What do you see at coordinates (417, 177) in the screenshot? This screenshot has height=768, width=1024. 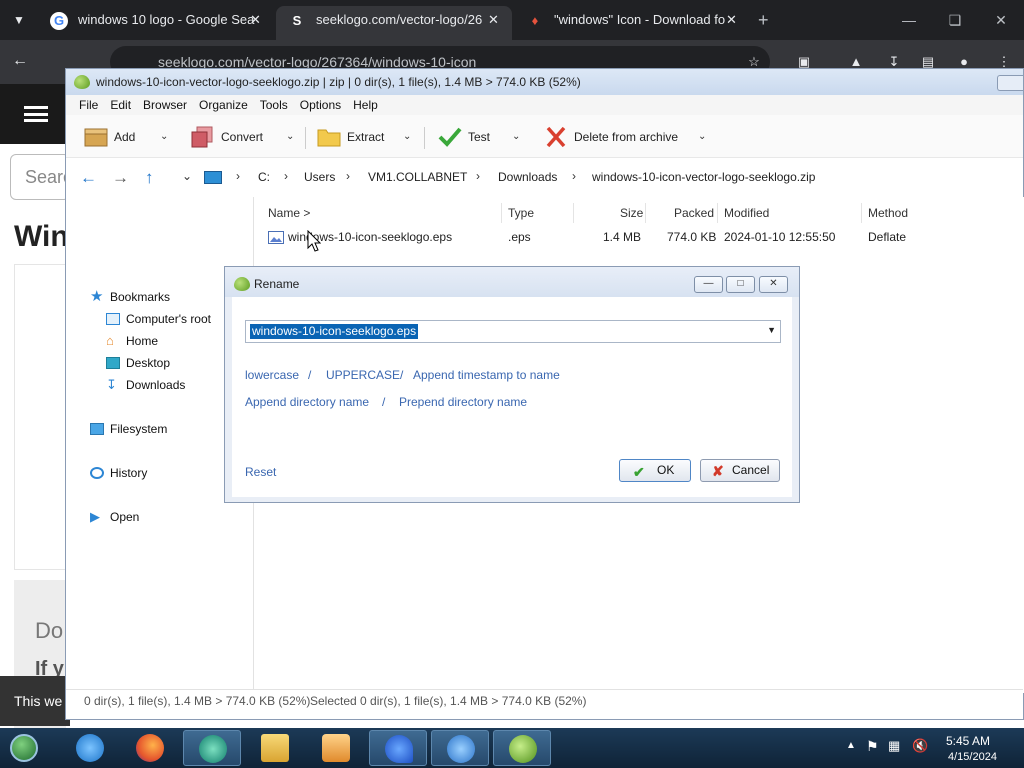 I see `breadcrumb-user: VM1.COLLABNET` at bounding box center [417, 177].